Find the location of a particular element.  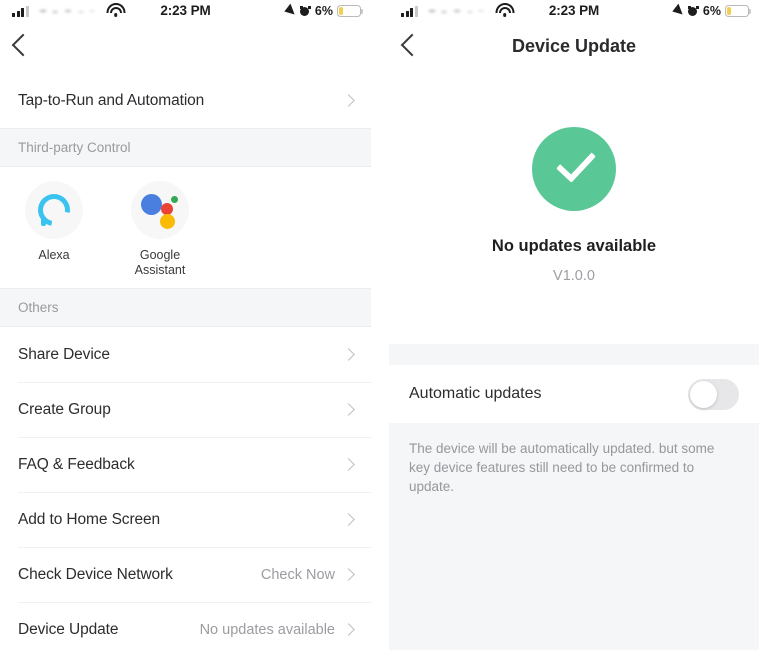

bottom-fill is located at coordinates (574, 583).